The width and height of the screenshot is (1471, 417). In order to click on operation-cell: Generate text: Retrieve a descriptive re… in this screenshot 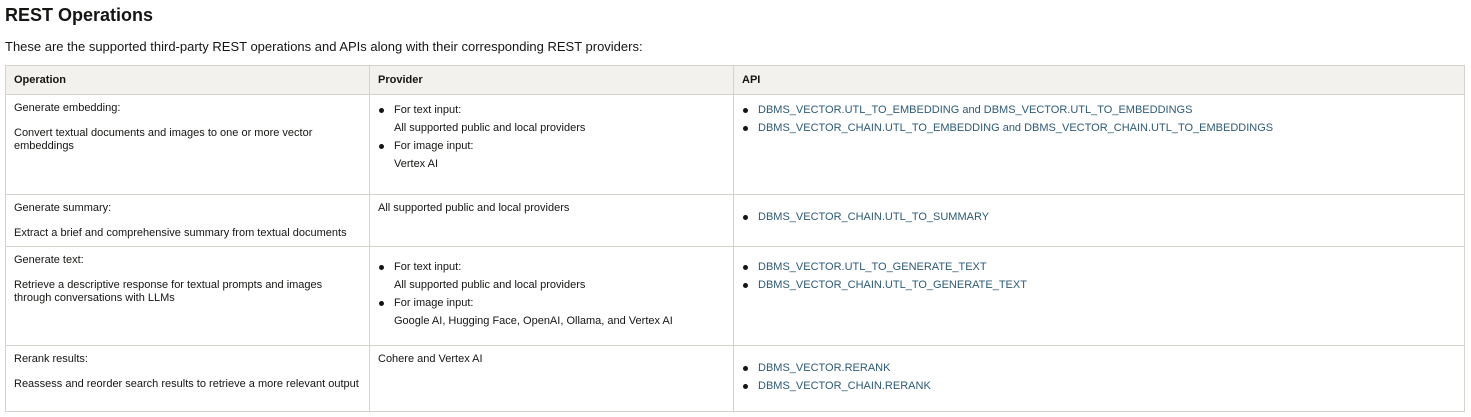, I will do `click(187, 296)`.